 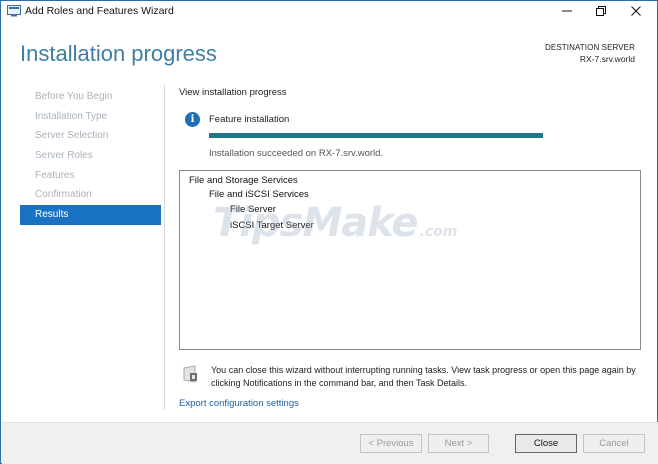 I want to click on export-configuration-link: Export configuration settings, so click(x=239, y=403).